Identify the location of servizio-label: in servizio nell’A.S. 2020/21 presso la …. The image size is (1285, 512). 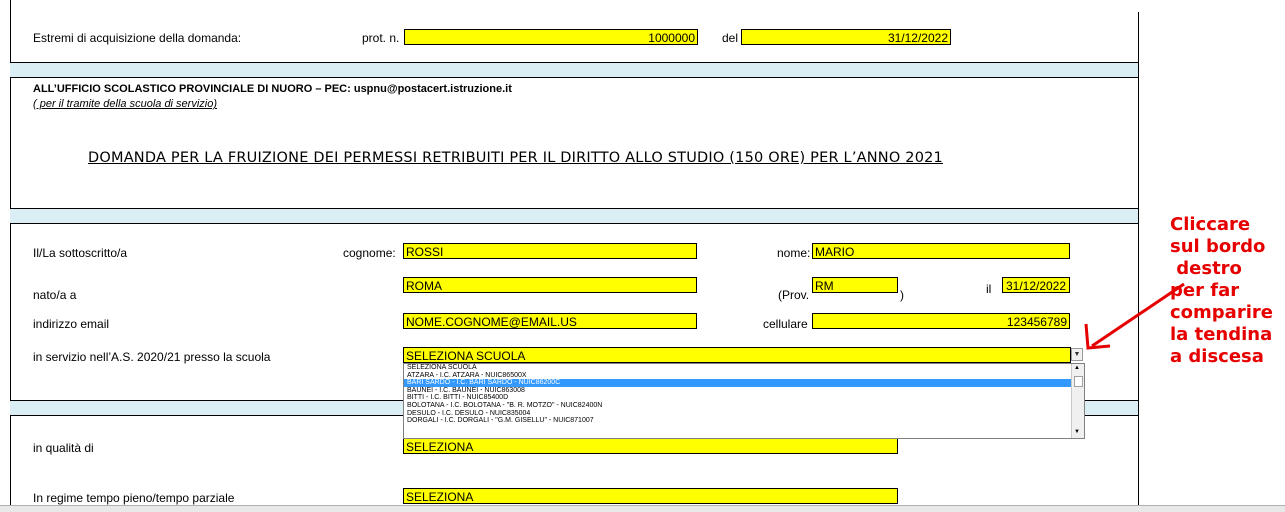
(152, 357).